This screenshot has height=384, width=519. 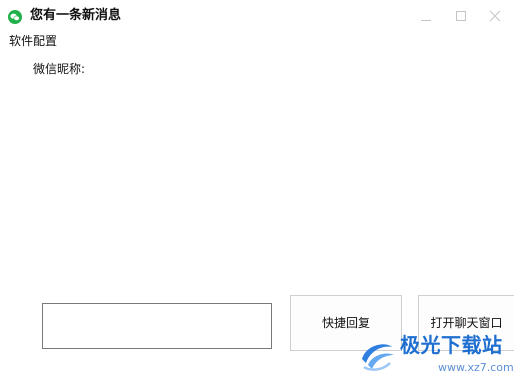 I want to click on maximize-button, so click(x=461, y=16).